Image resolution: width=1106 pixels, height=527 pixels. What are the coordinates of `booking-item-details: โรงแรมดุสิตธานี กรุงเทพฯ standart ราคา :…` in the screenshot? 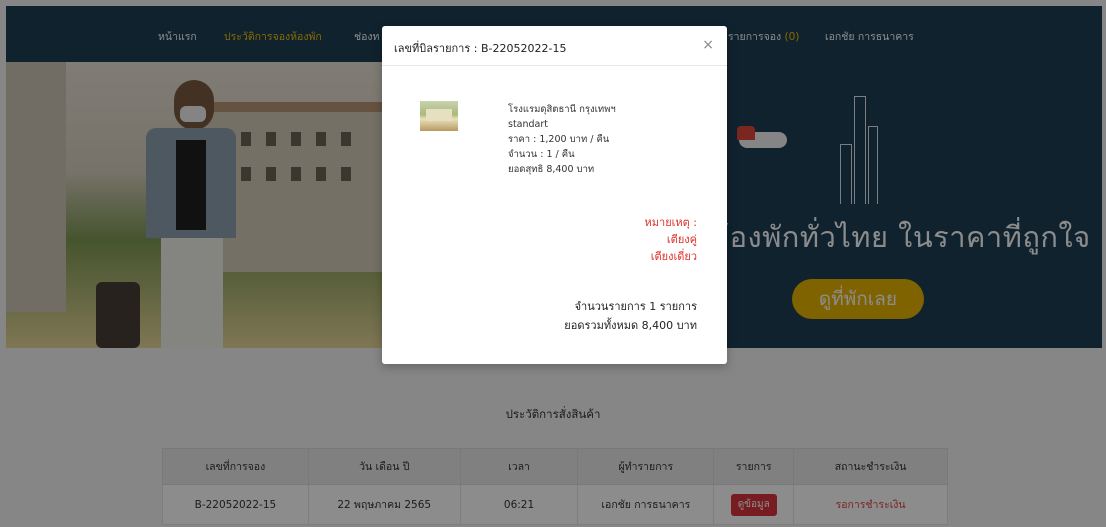 It's located at (562, 139).